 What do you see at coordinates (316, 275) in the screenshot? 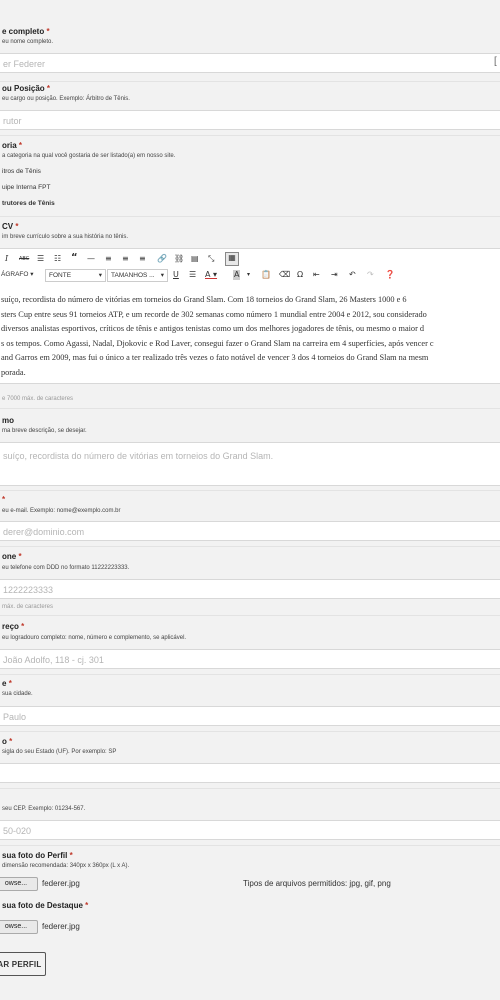
I see `outdent-icon: ⇤` at bounding box center [316, 275].